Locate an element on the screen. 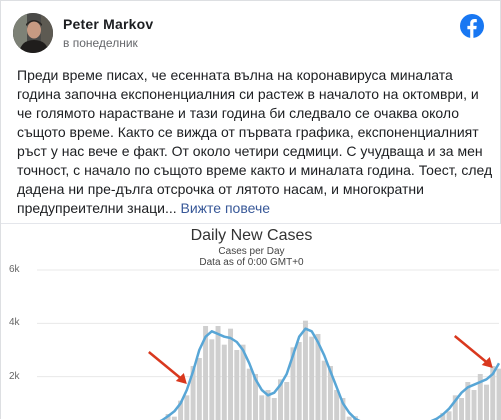 The height and width of the screenshot is (420, 501). y-tick-label: 2k is located at coordinates (14, 376).